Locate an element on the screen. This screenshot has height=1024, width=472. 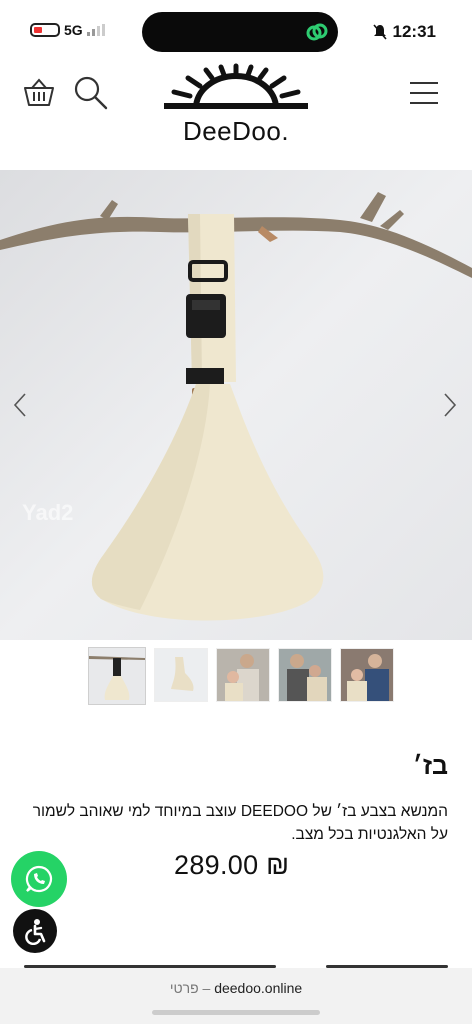
url-text: פרטי – deedoo.online is located at coordinates (236, 988).